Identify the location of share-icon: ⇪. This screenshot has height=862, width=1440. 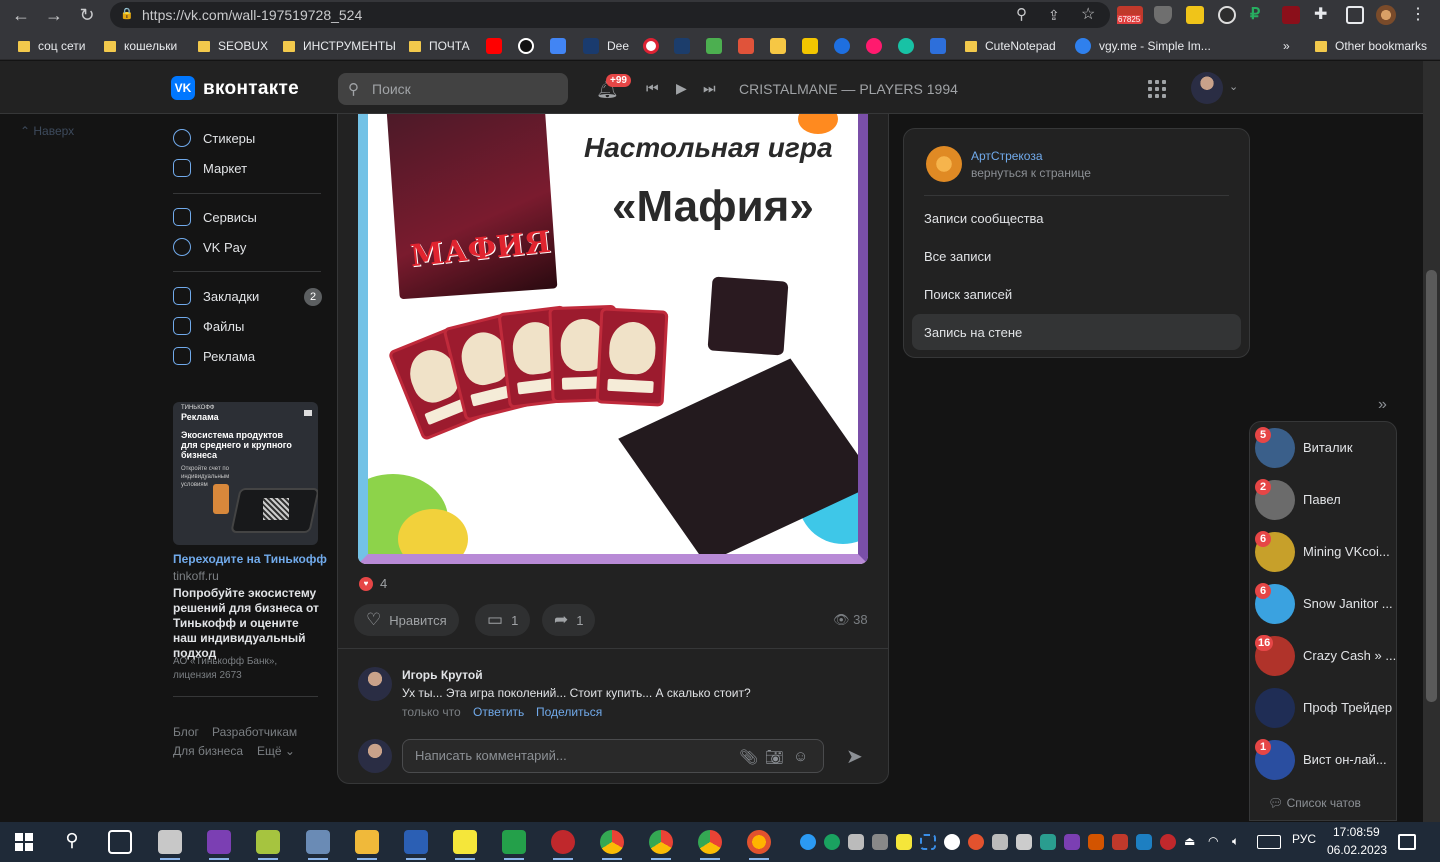
(1057, 15).